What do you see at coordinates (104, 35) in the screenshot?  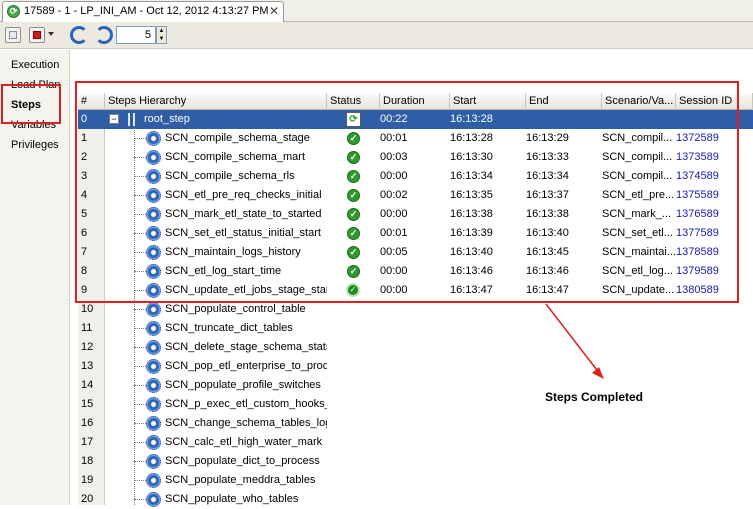 I see `auto-refresh-icon` at bounding box center [104, 35].